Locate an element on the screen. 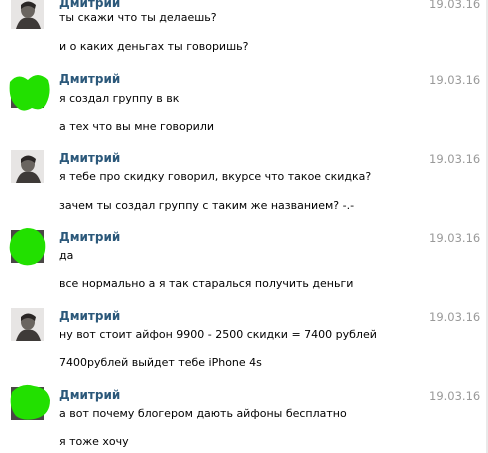  message-text: 7400рублей выйдет тебе iPhone 4s is located at coordinates (160, 362).